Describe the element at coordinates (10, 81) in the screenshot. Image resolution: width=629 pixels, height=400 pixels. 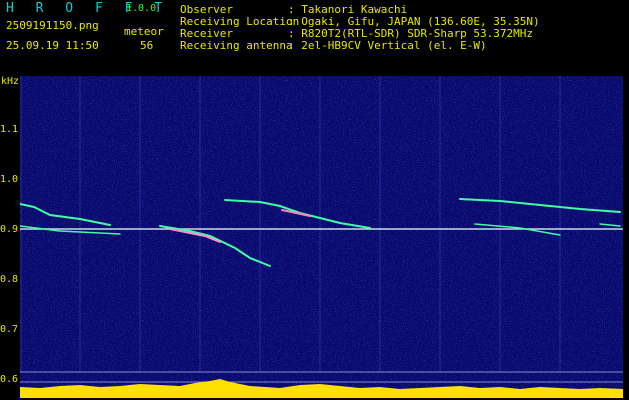
I see `y-axis-unit: kHz` at that location.